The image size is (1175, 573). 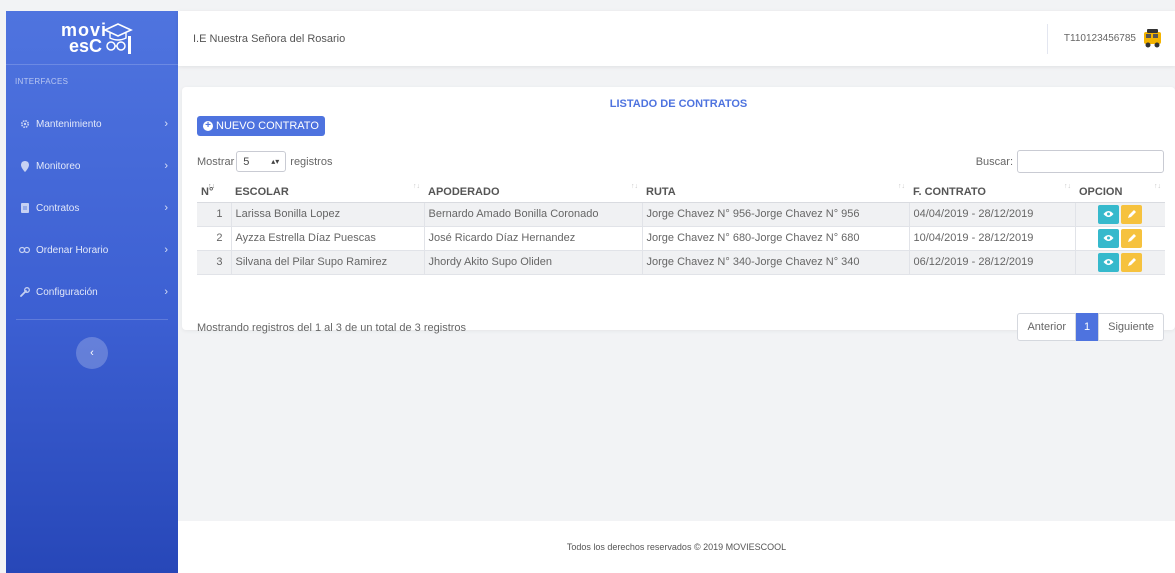 I want to click on document-icon, so click(x=24, y=208).